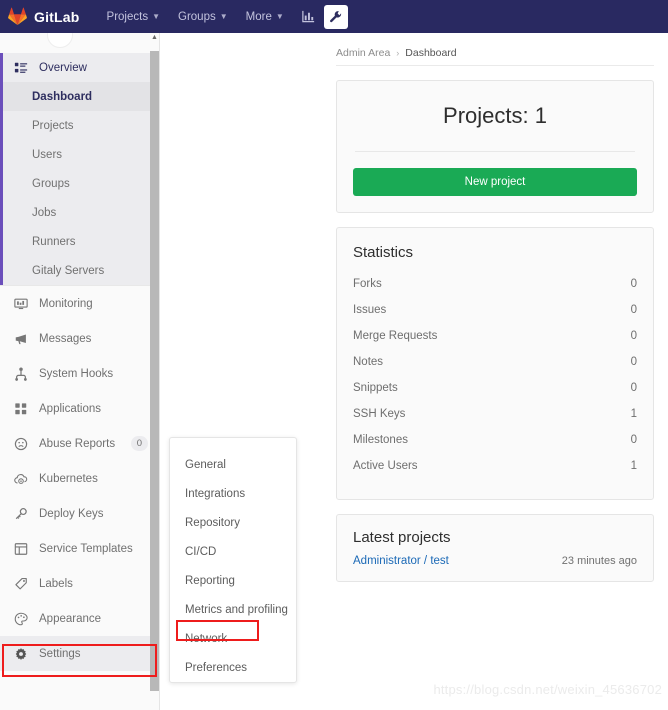 This screenshot has height=710, width=668. What do you see at coordinates (502, 49) in the screenshot?
I see `breadcrumb: Admin Area › Dashboard` at bounding box center [502, 49].